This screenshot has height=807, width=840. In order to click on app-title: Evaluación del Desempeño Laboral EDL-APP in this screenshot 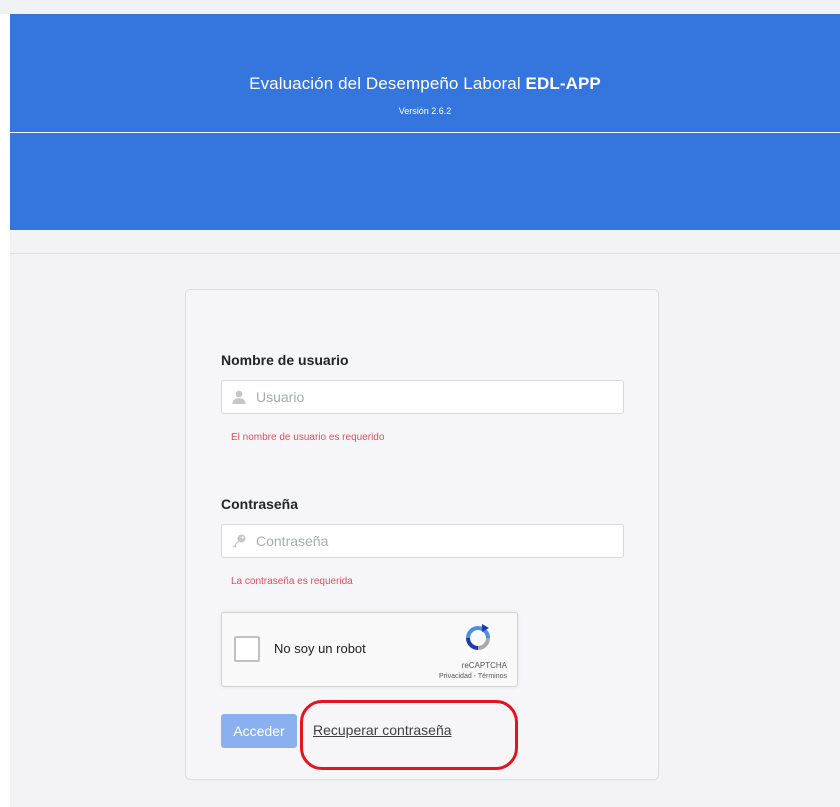, I will do `click(425, 84)`.